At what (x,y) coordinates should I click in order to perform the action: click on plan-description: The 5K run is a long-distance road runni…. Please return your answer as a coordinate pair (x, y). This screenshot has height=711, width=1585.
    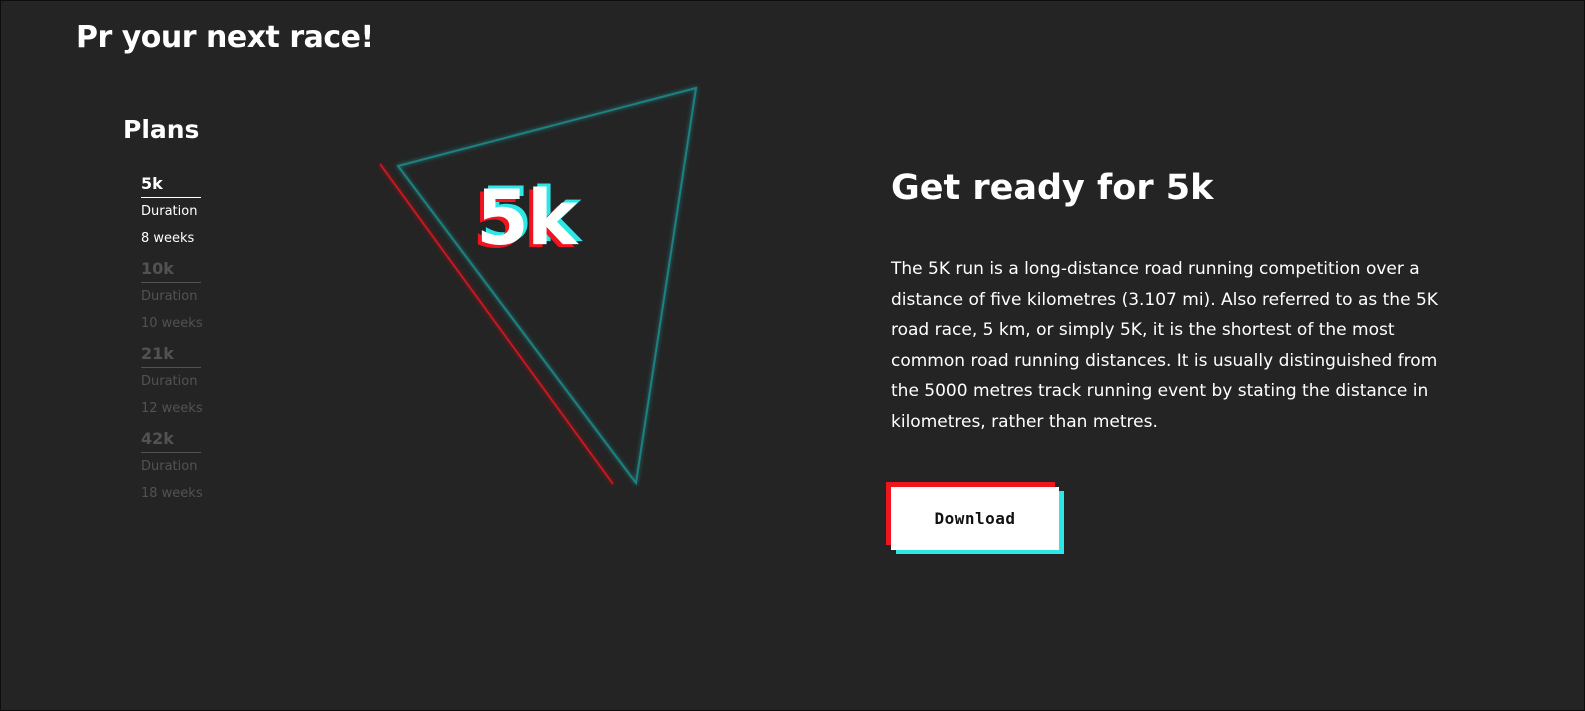
    Looking at the image, I should click on (1164, 345).